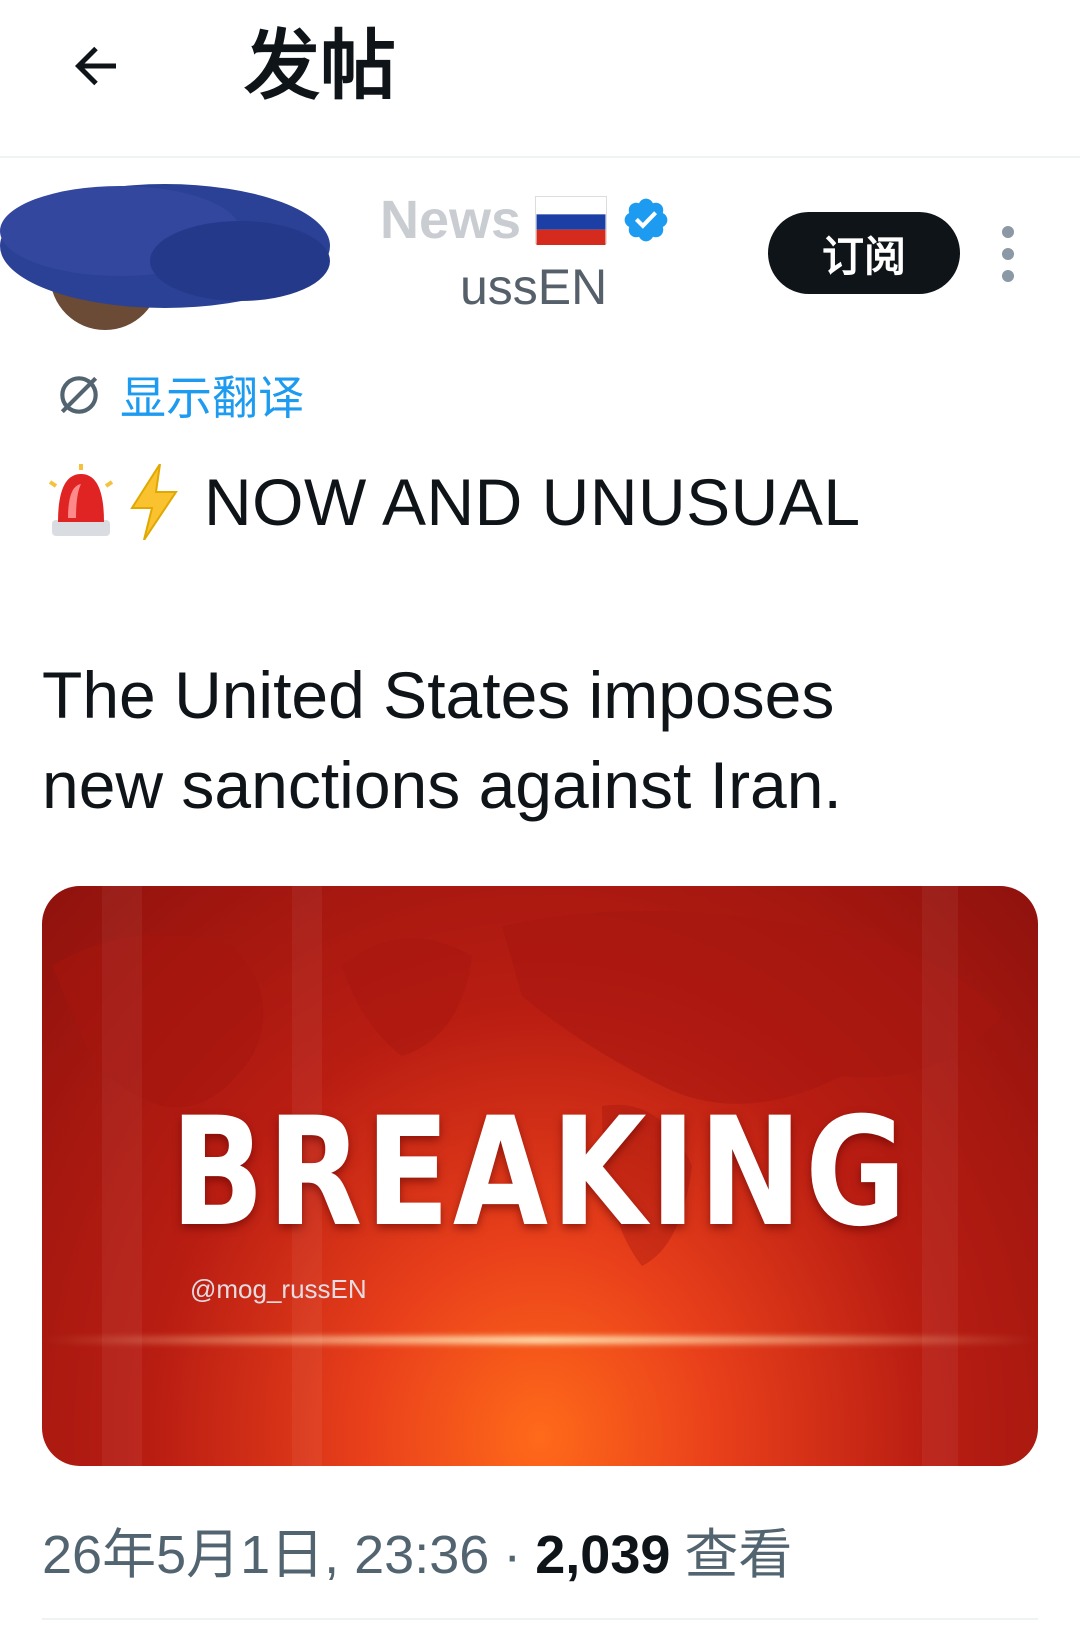  What do you see at coordinates (165, 246) in the screenshot?
I see `redaction-scribble` at bounding box center [165, 246].